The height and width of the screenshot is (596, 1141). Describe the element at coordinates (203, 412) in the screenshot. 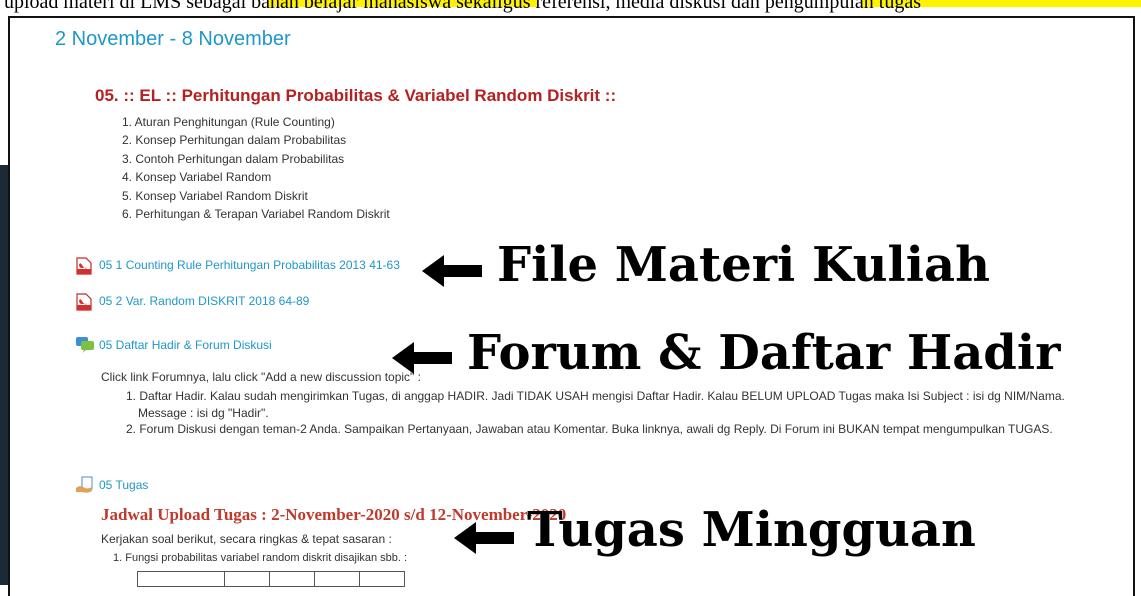

I see `forum-rule-continuation: Message : isi dg "Hadir".` at that location.